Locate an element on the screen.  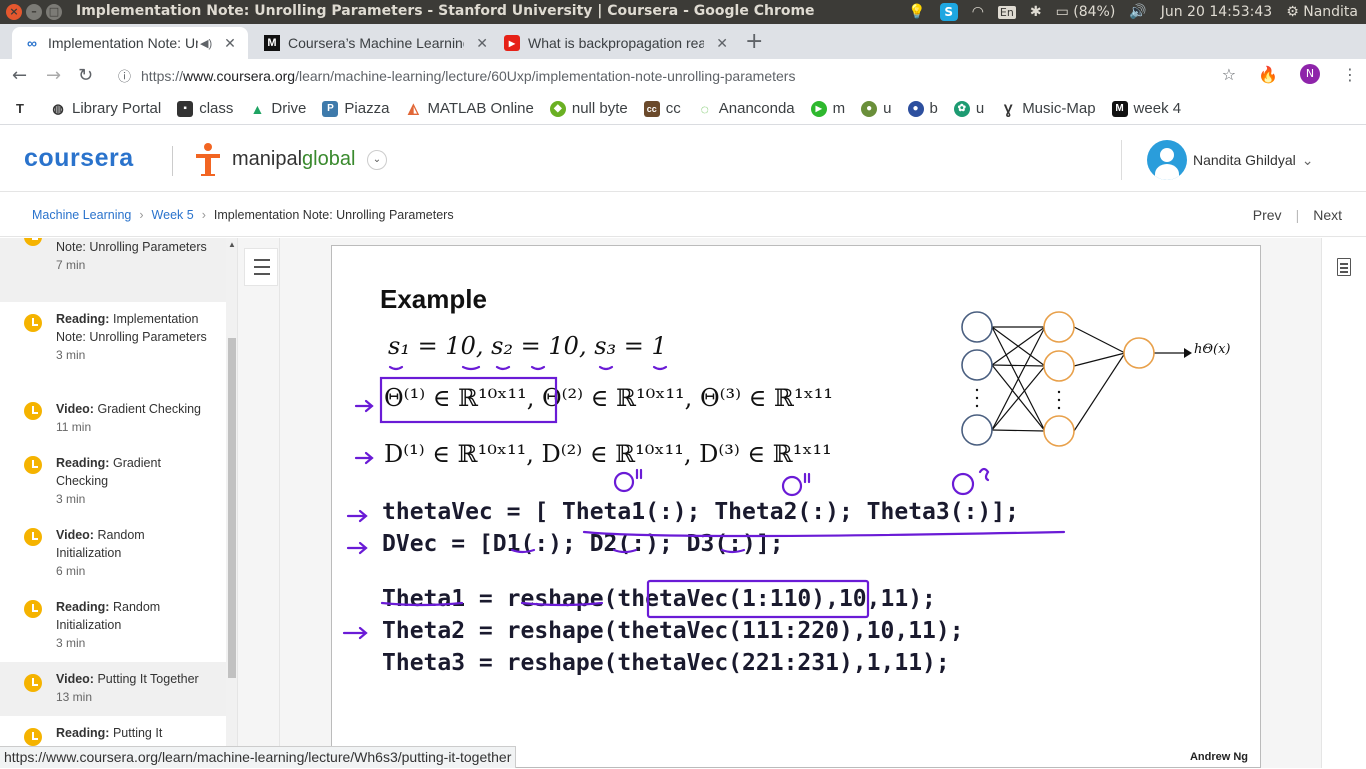
bookmark-library-portal: ◍ Library Portal is located at coordinates (105, 108).